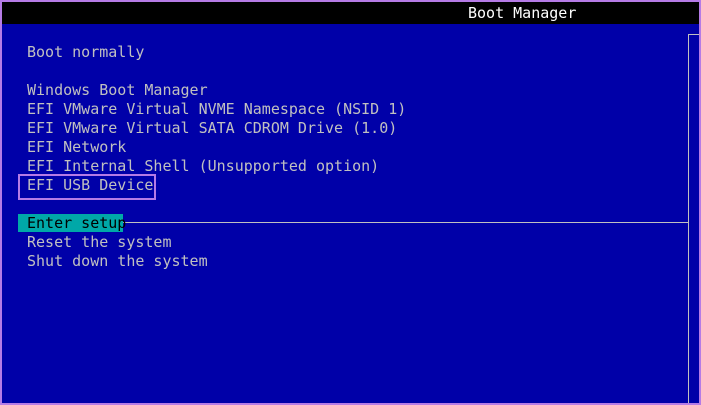 The width and height of the screenshot is (701, 405). Describe the element at coordinates (406, 222) in the screenshot. I see `menu-divider` at that location.